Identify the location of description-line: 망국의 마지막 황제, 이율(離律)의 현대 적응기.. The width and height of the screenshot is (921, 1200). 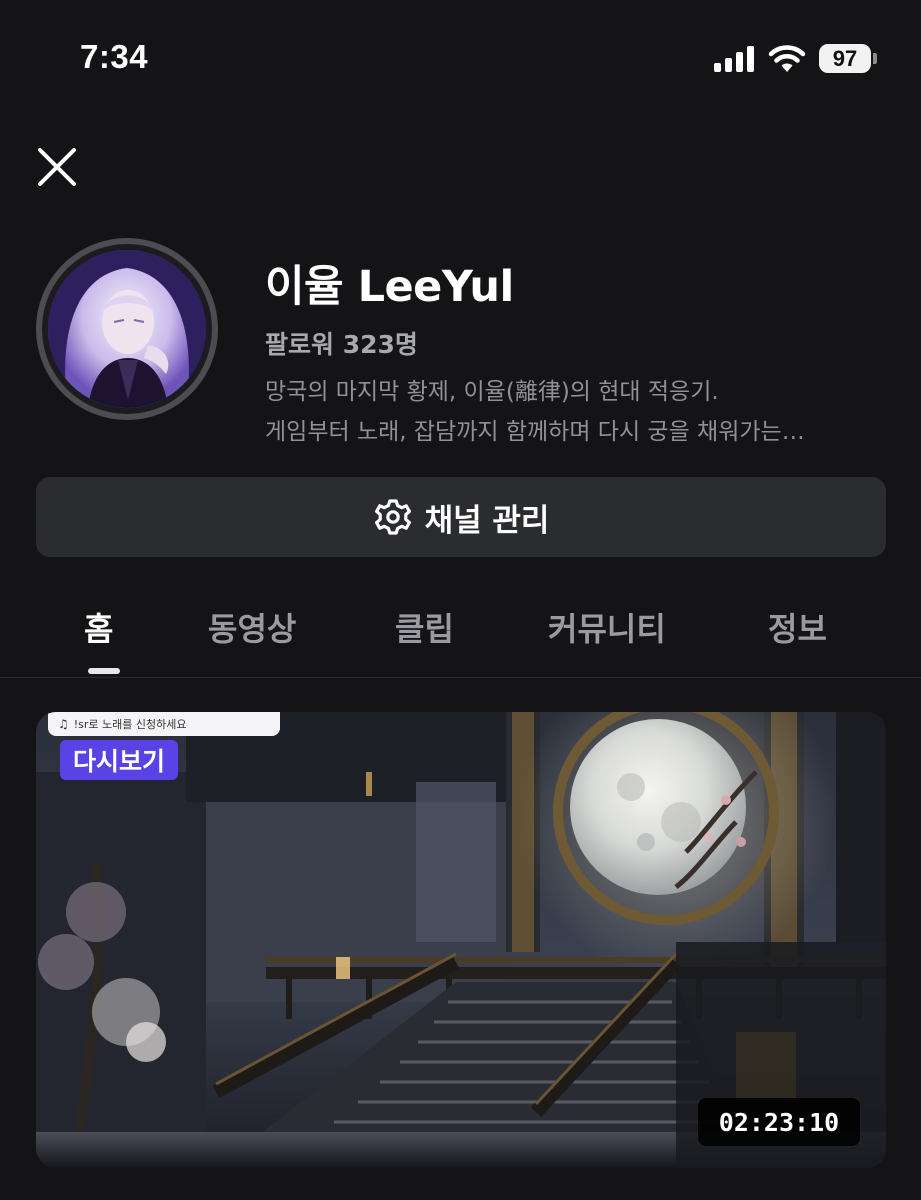
(492, 392).